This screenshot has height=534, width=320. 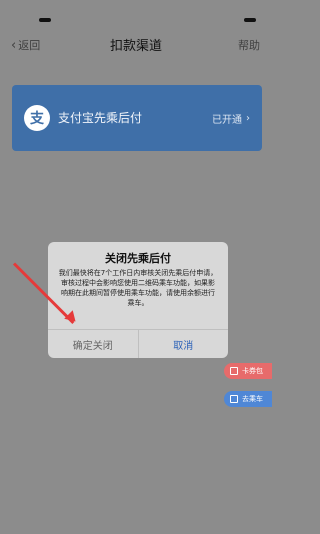 What do you see at coordinates (45, 20) in the screenshot?
I see `status-bar-left-indicator` at bounding box center [45, 20].